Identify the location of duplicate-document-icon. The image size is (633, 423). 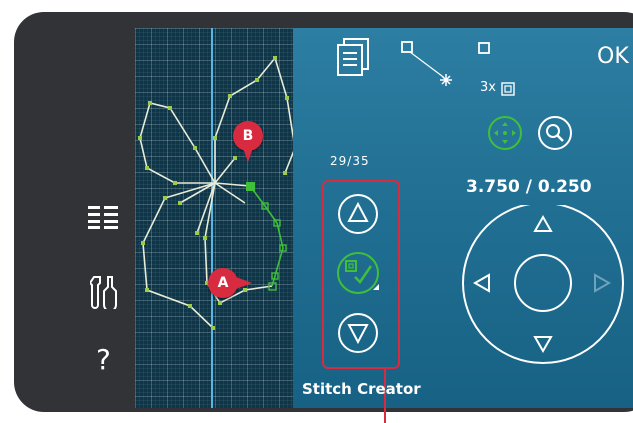
(353, 60).